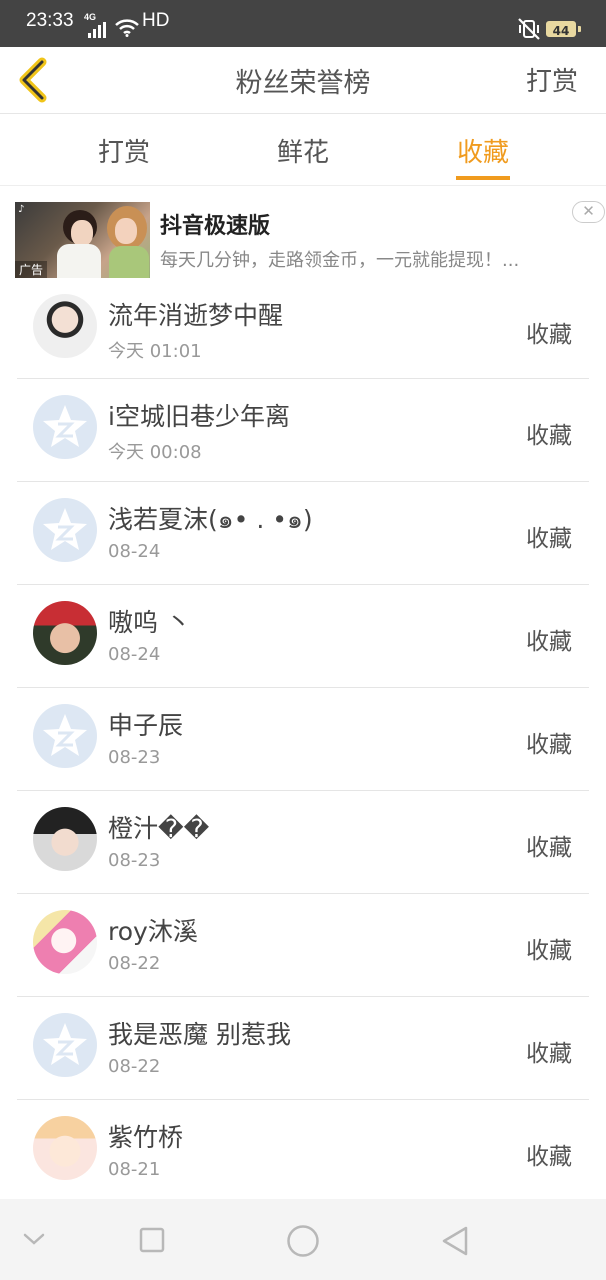  What do you see at coordinates (579, 29) in the screenshot?
I see `battery-cap` at bounding box center [579, 29].